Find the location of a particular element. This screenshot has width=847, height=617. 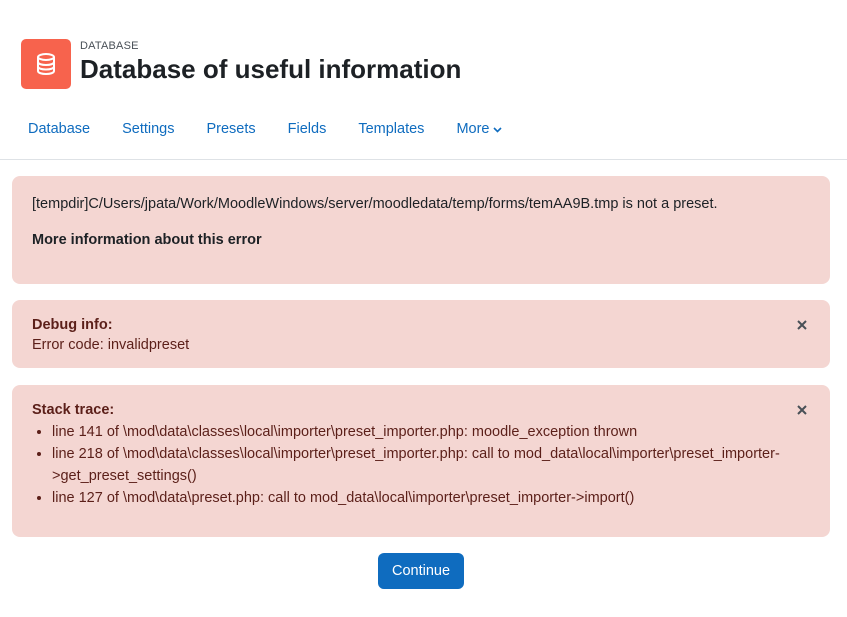

page-header: DATABASE Database of useful information is located at coordinates (241, 64).